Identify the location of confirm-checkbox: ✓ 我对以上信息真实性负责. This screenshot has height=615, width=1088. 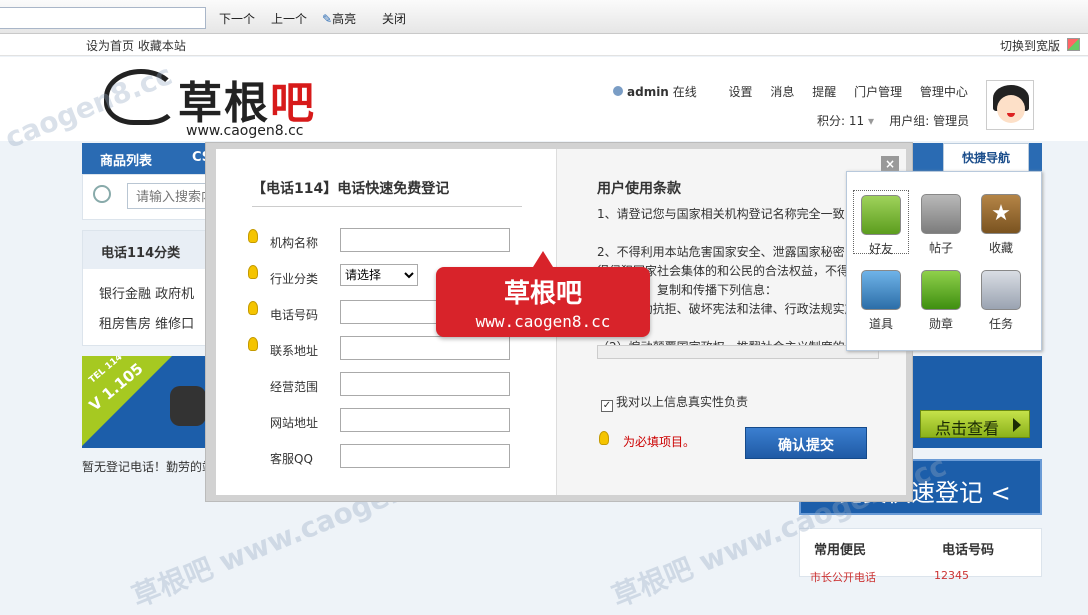
(674, 402).